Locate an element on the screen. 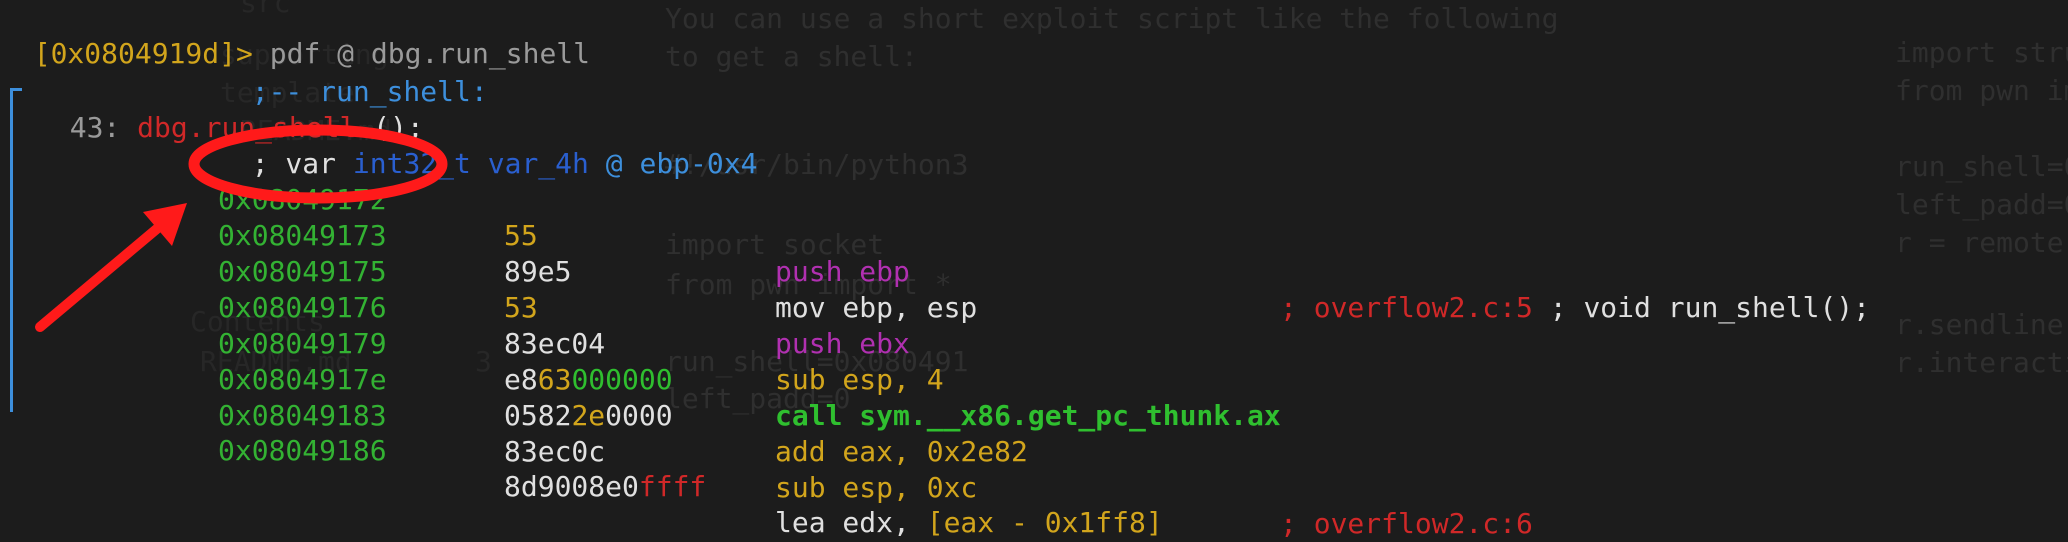 This screenshot has width=2068, height=542. instruction-text: lea edx, [eax - 0x1ff8] is located at coordinates (969, 523).